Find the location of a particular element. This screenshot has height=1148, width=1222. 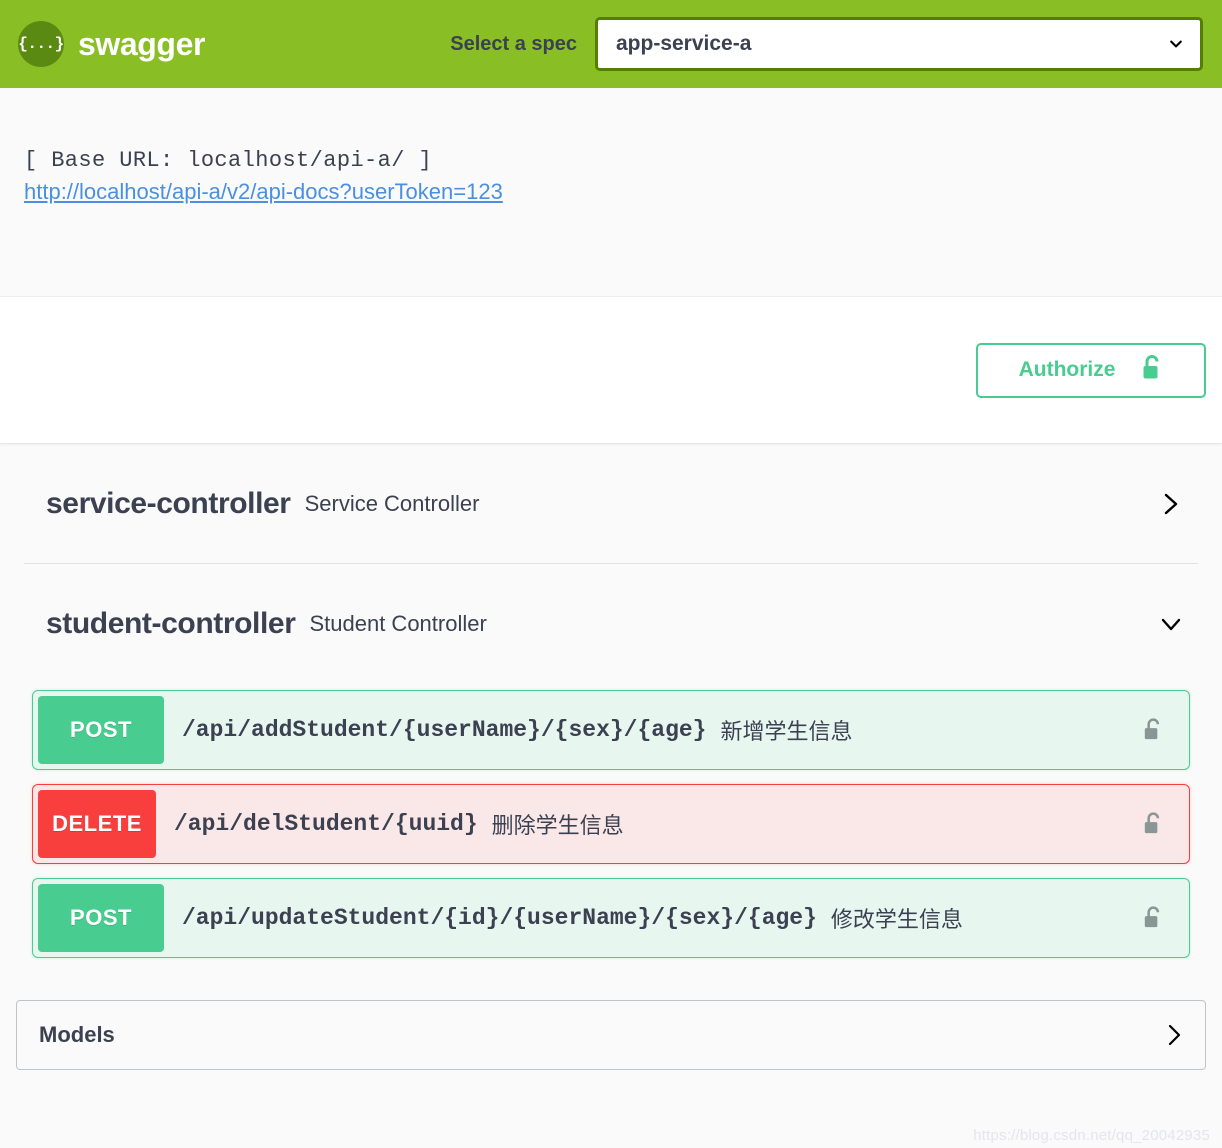

operation-path: /api/delStudent/{uuid} is located at coordinates (326, 824).